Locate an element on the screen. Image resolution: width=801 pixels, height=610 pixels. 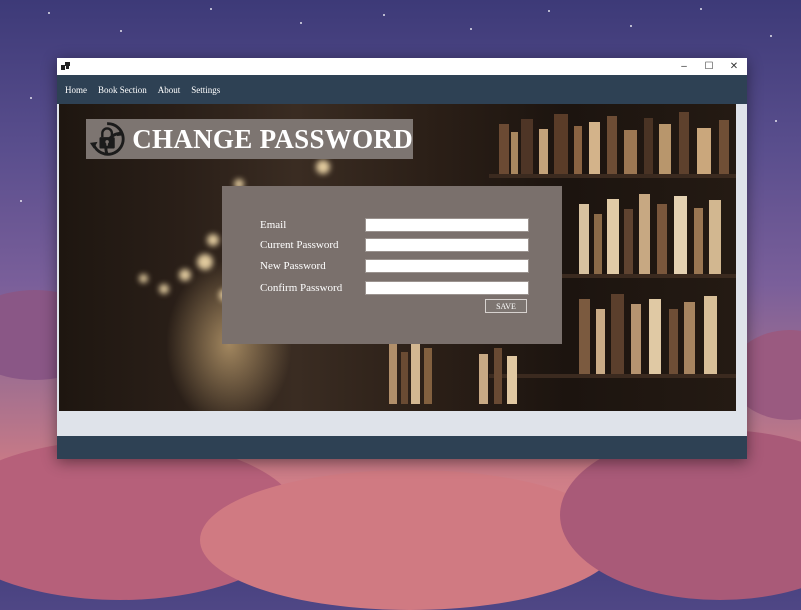
app-icon is located at coordinates (65, 66).